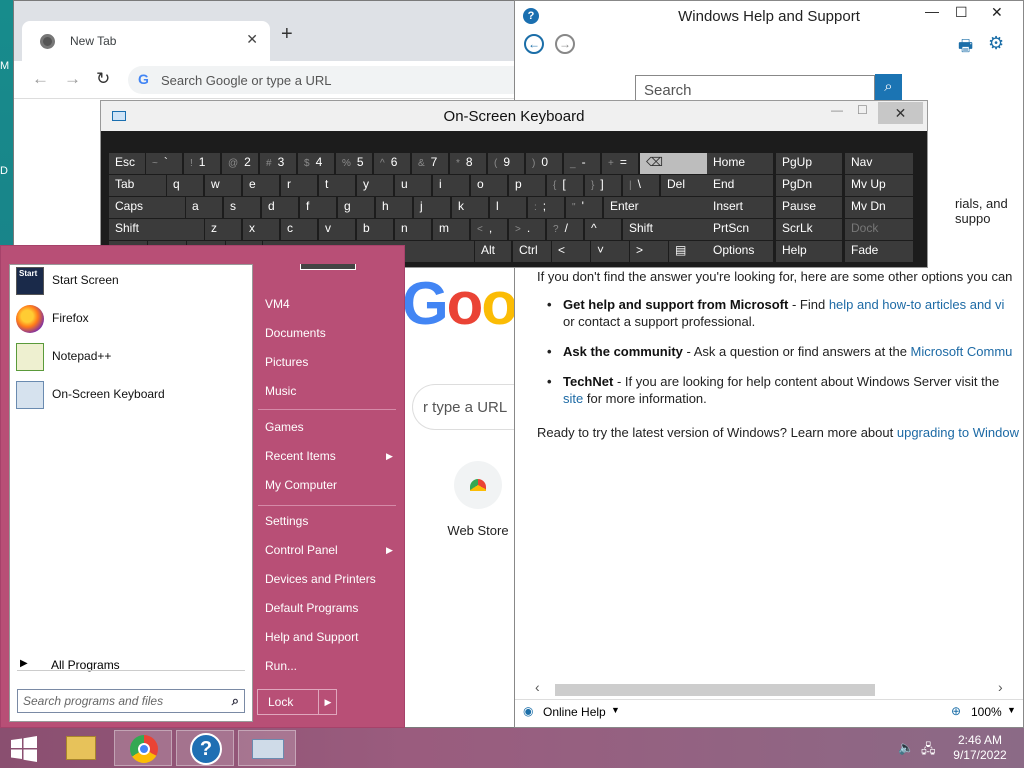  I want to click on osk-key: @2, so click(240, 163).